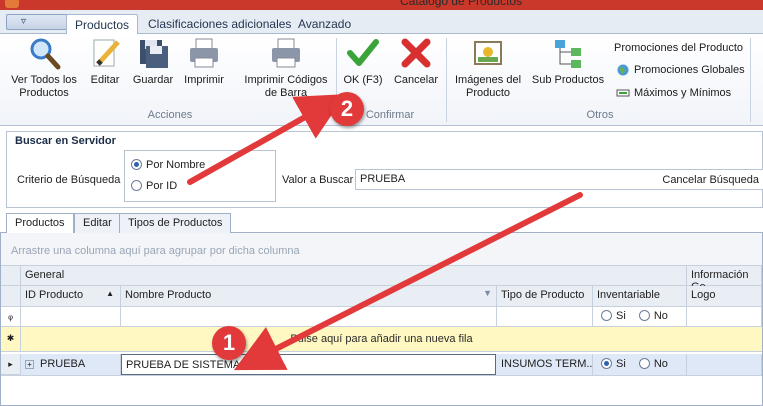 Image resolution: width=763 pixels, height=406 pixels. Describe the element at coordinates (416, 80) in the screenshot. I see `cancelar-label: Cancelar` at that location.